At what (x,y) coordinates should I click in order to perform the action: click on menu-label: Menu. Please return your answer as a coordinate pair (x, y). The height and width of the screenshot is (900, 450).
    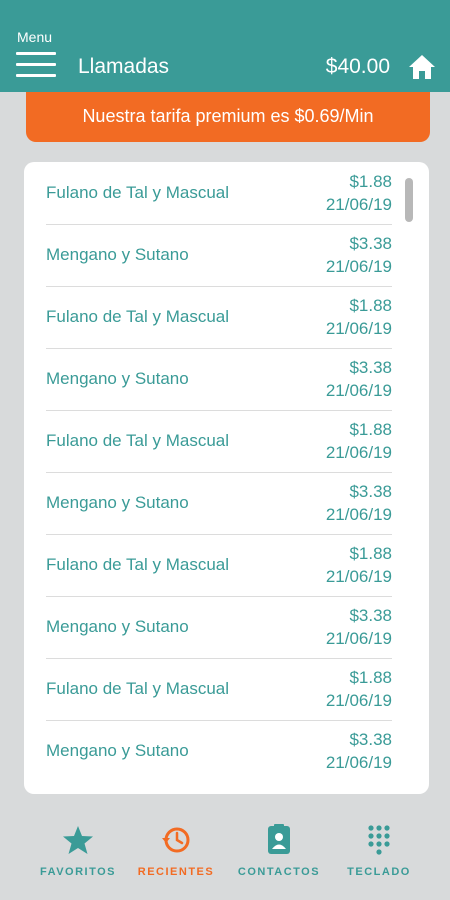
    Looking at the image, I should click on (35, 37).